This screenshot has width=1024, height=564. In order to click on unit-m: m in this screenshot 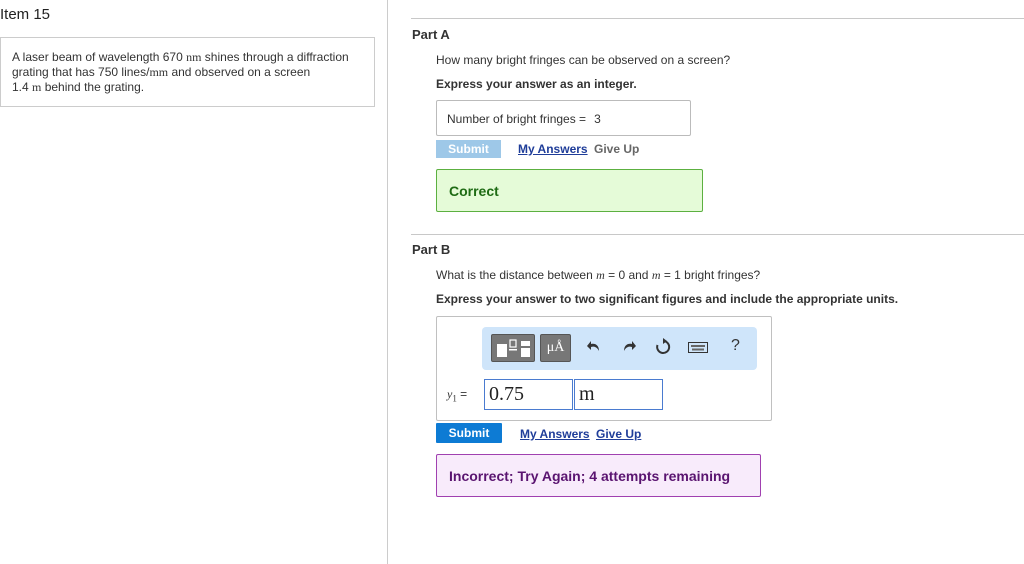, I will do `click(37, 87)`.